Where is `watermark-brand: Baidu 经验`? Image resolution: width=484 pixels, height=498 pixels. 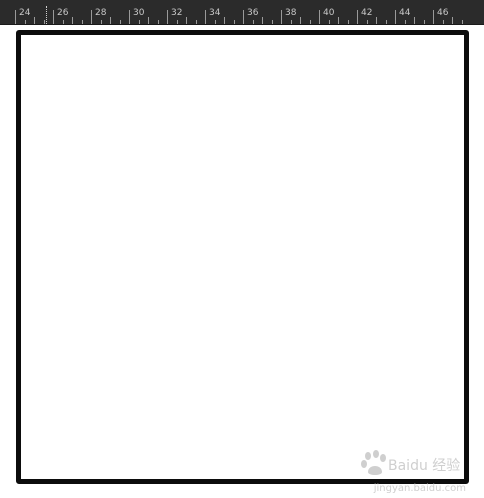 watermark-brand: Baidu 经验 is located at coordinates (424, 466).